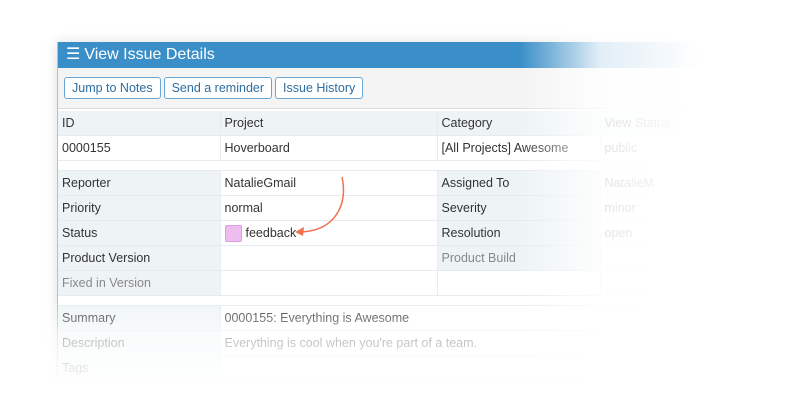 This screenshot has width=792, height=410. I want to click on summary-value: 0000155: Everything is Awesome, so click(506, 318).